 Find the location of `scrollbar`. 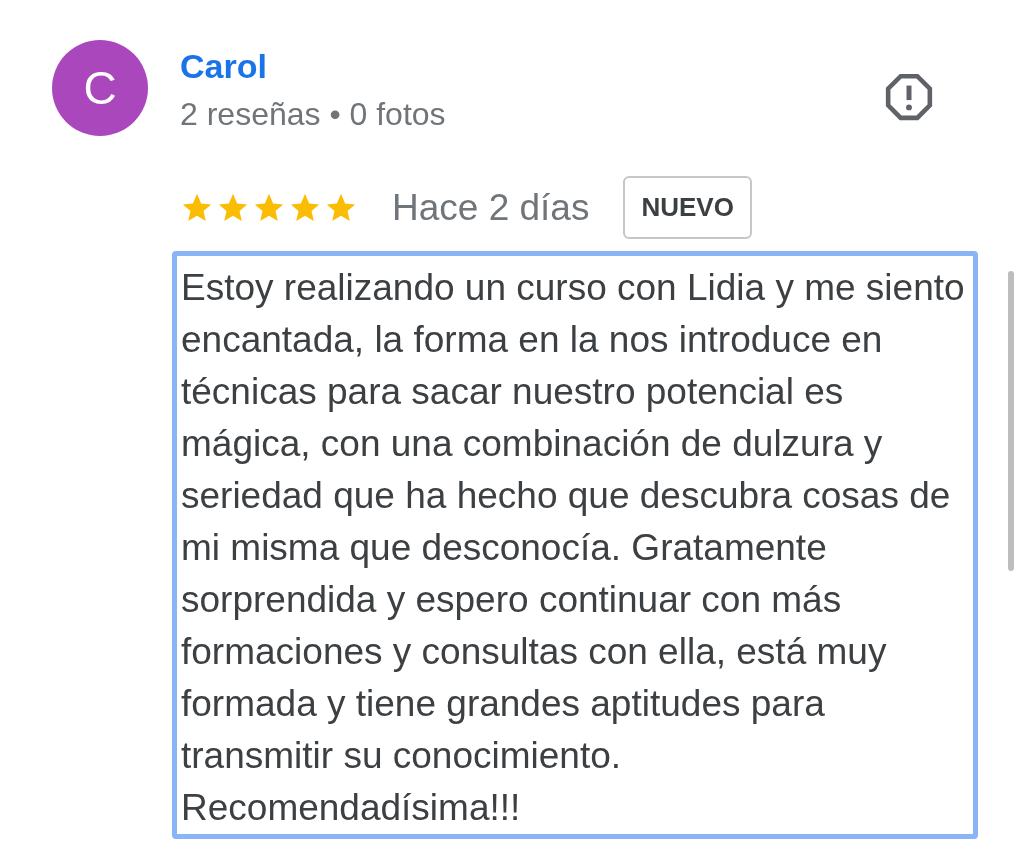

scrollbar is located at coordinates (1011, 421).